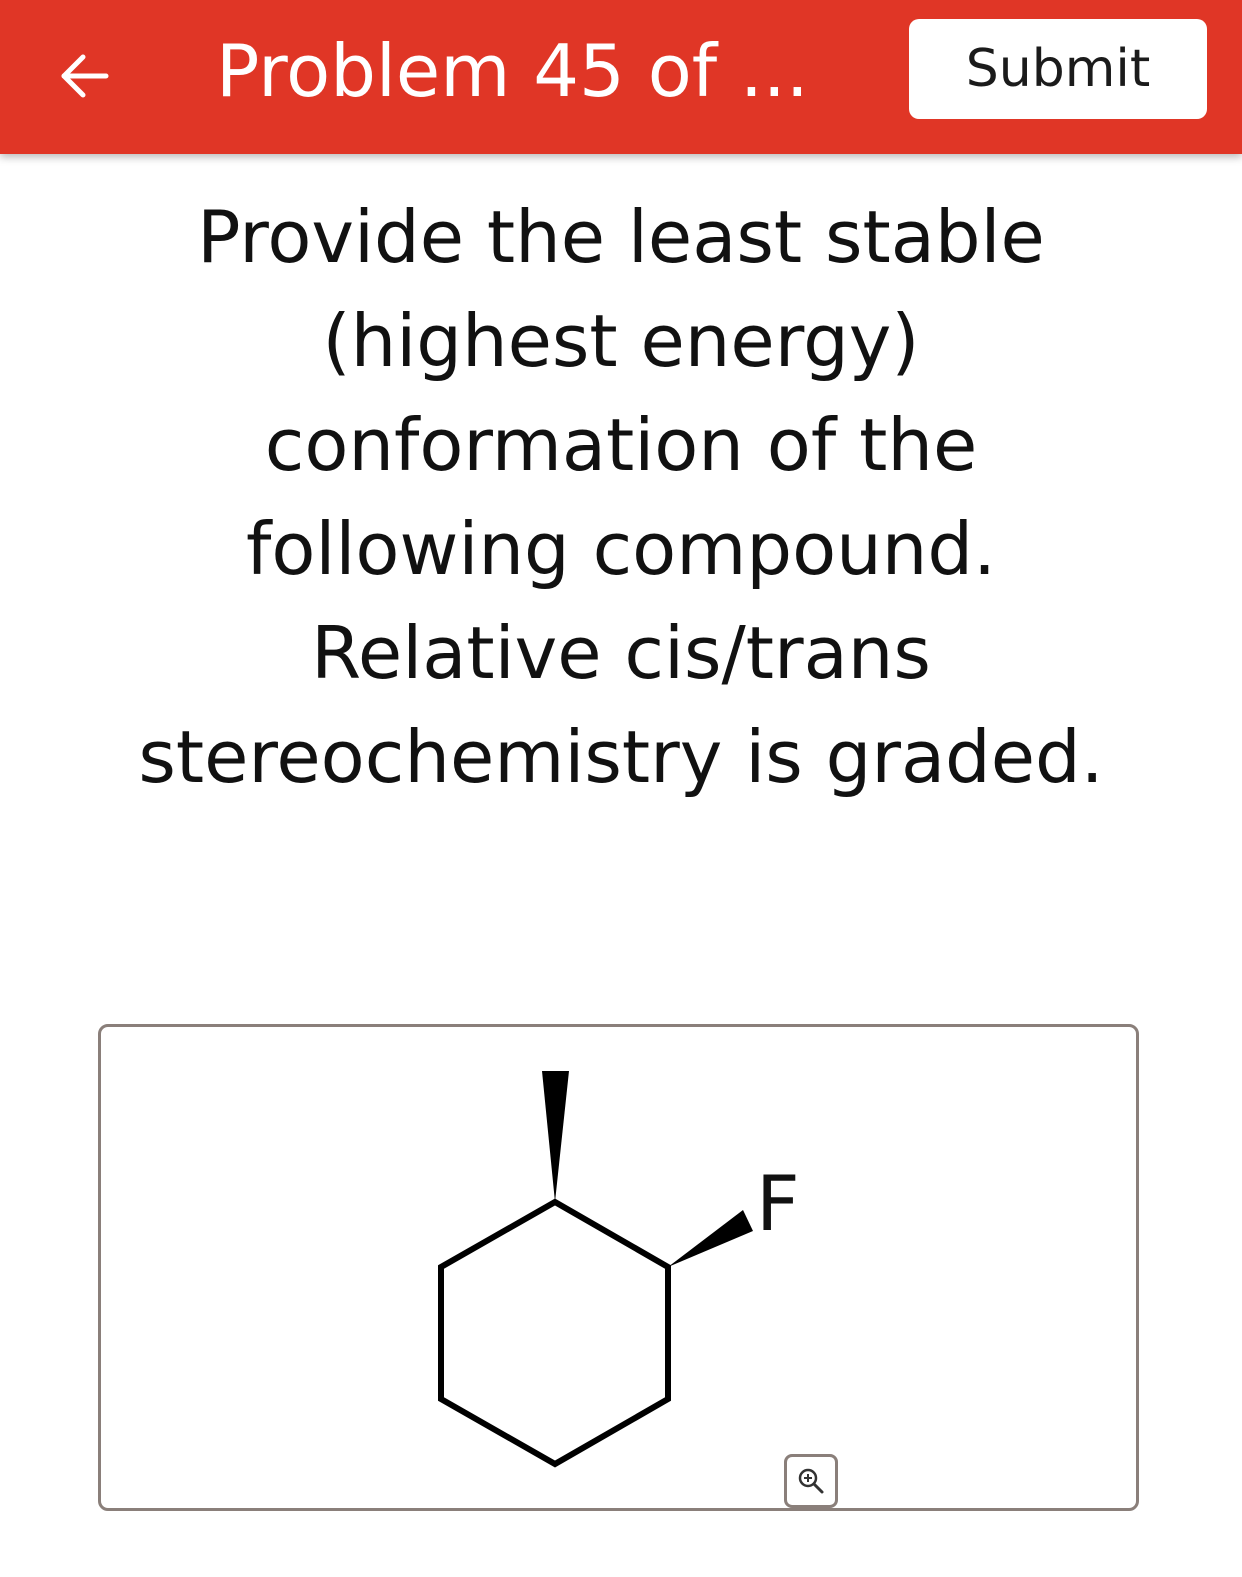  I want to click on zoom-in-icon, so click(811, 1481).